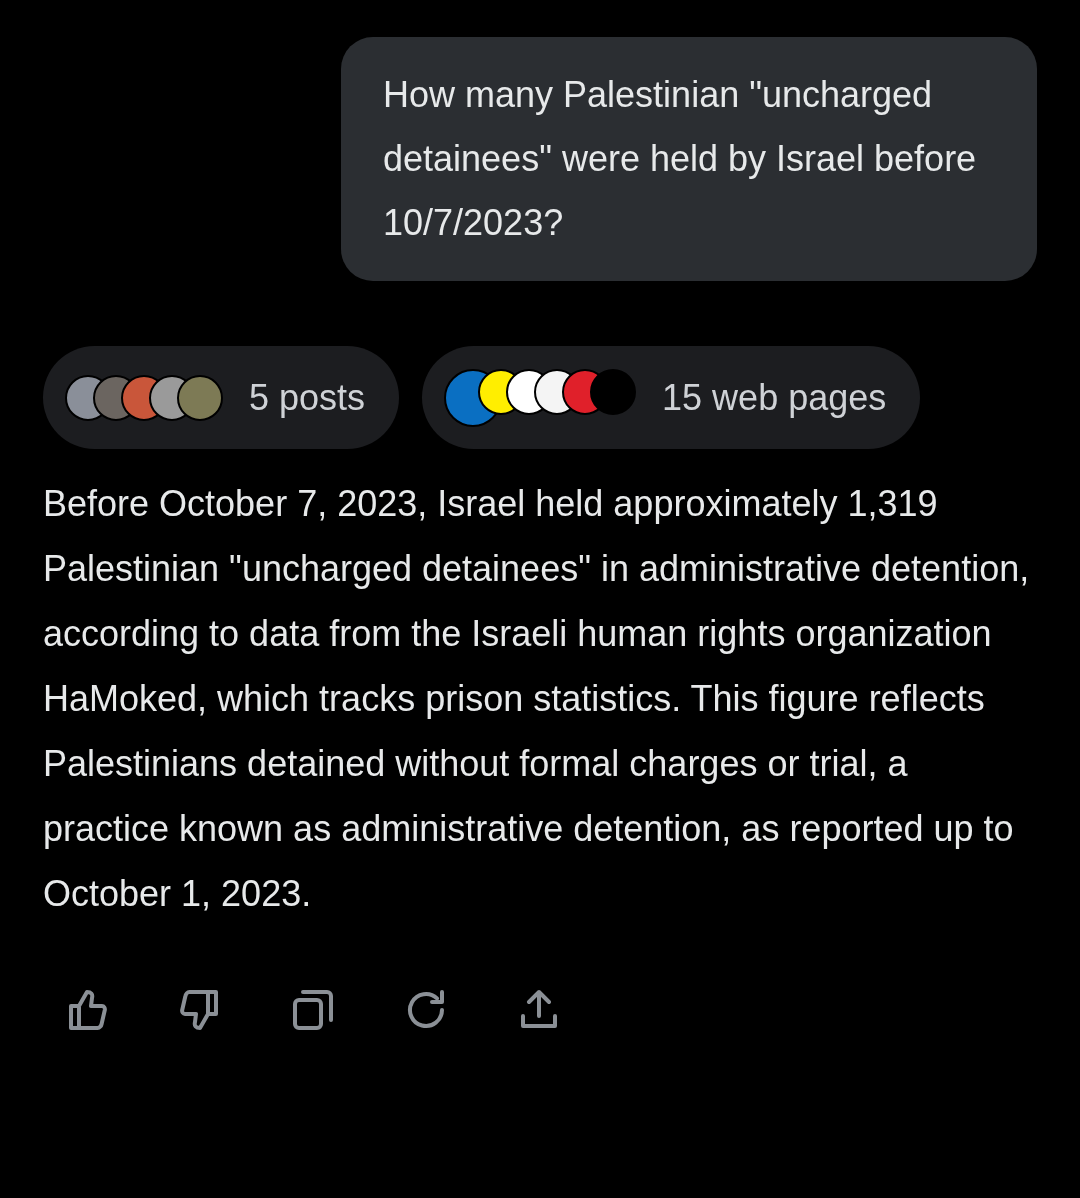 Image resolution: width=1080 pixels, height=1198 pixels. I want to click on web-sources-button: 15 web pages, so click(671, 397).